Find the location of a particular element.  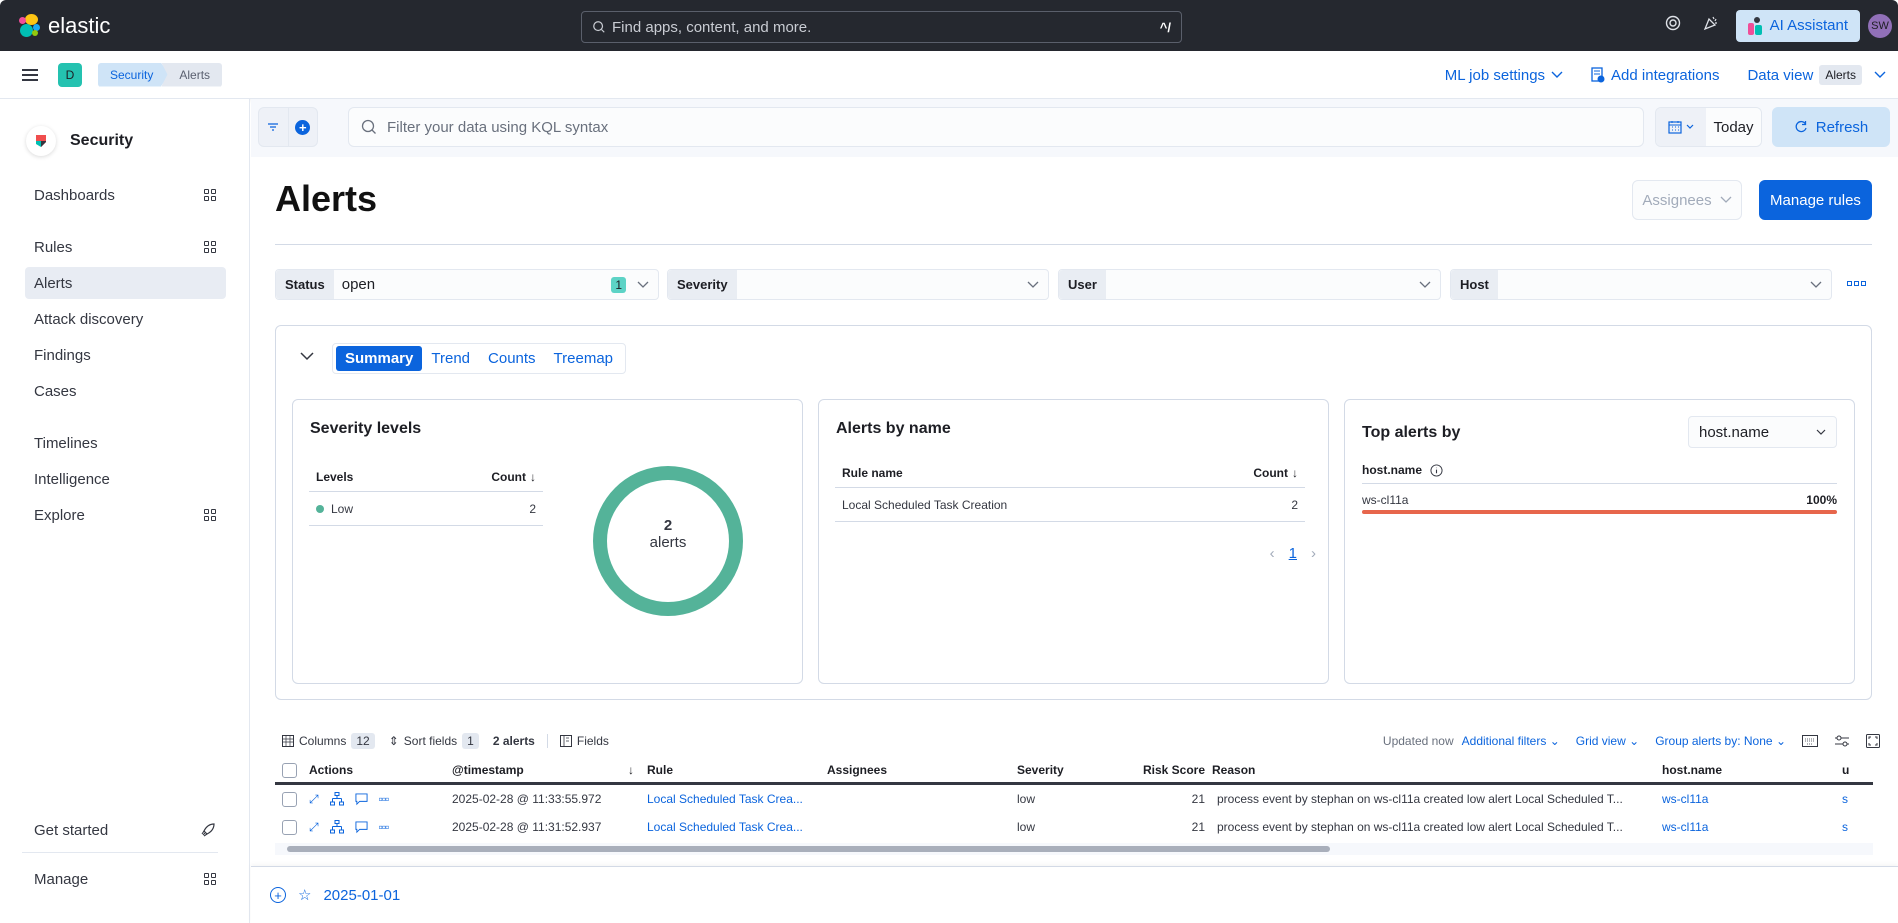

news-feed-icon is located at coordinates (1711, 25).